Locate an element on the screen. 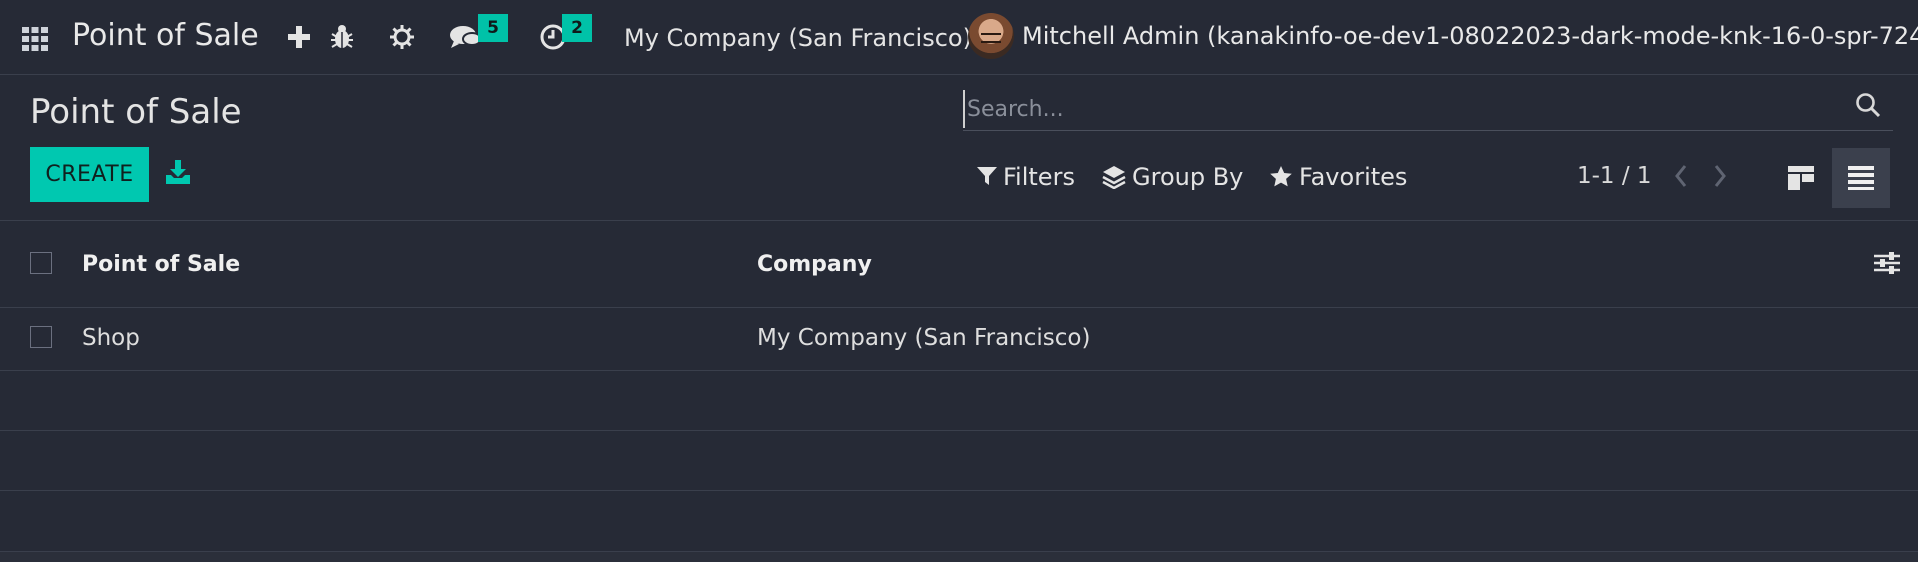 The image size is (1918, 562). list-icon is located at coordinates (1861, 178).